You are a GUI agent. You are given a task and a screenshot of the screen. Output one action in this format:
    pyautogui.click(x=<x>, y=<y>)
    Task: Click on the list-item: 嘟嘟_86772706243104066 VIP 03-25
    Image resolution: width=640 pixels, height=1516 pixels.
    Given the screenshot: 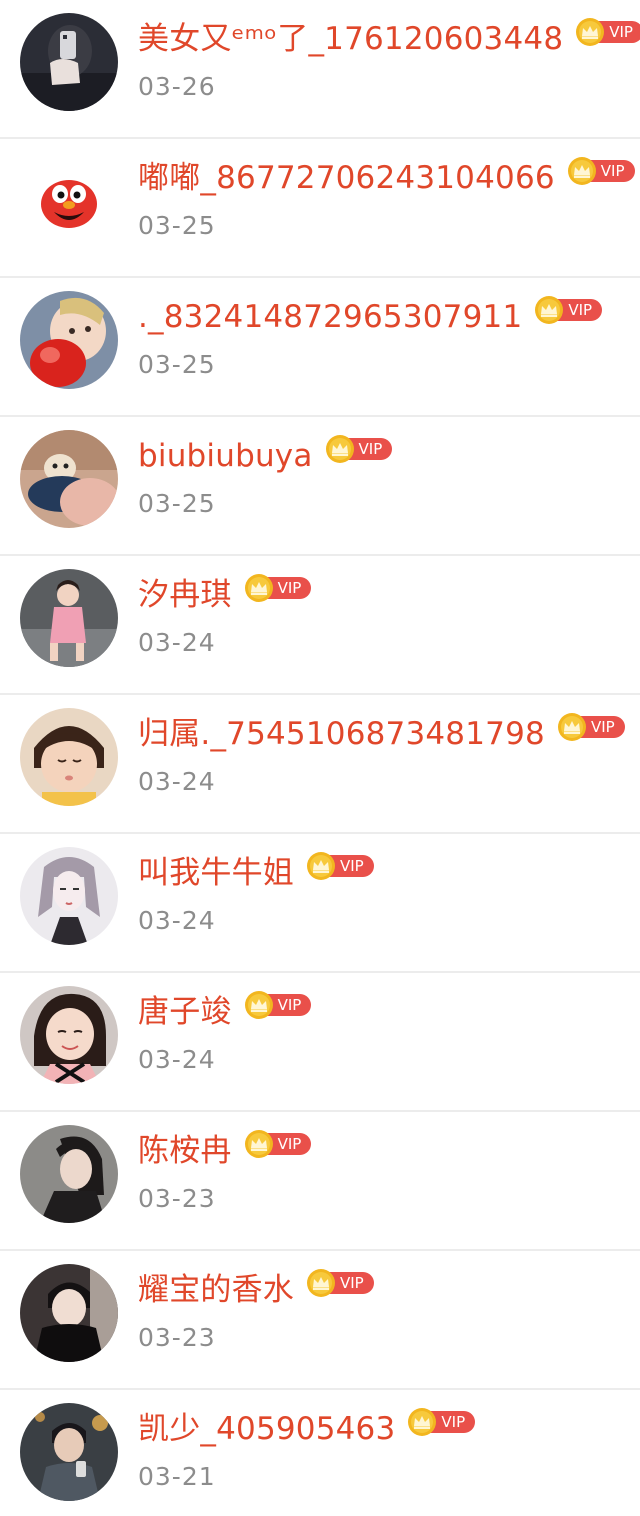 What is the action you would take?
    pyautogui.click(x=320, y=208)
    